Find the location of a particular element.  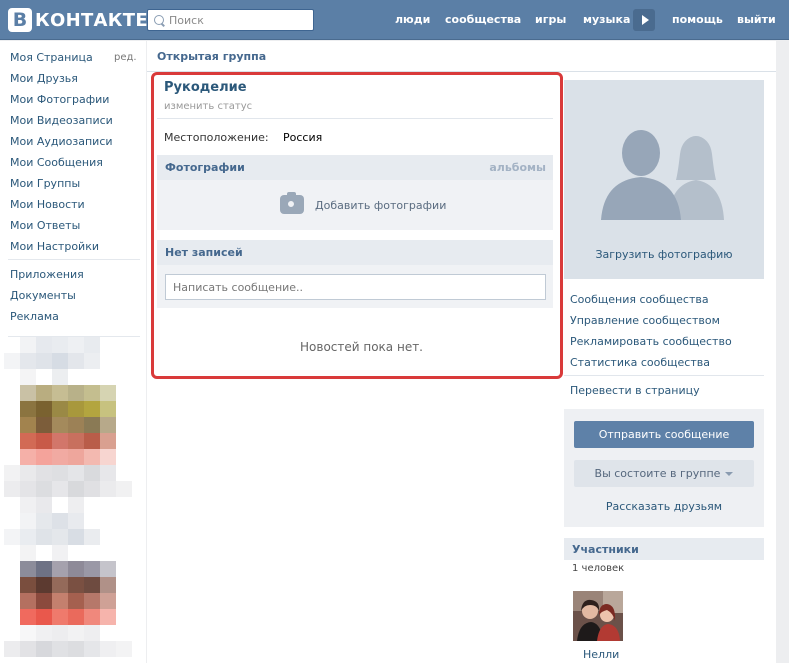

convert-to-page-link: Перевести в страницу is located at coordinates (635, 390).